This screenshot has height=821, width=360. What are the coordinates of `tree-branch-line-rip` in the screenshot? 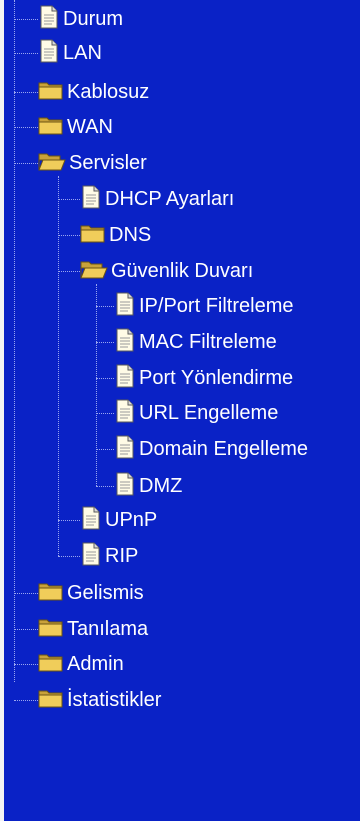 It's located at (69, 556).